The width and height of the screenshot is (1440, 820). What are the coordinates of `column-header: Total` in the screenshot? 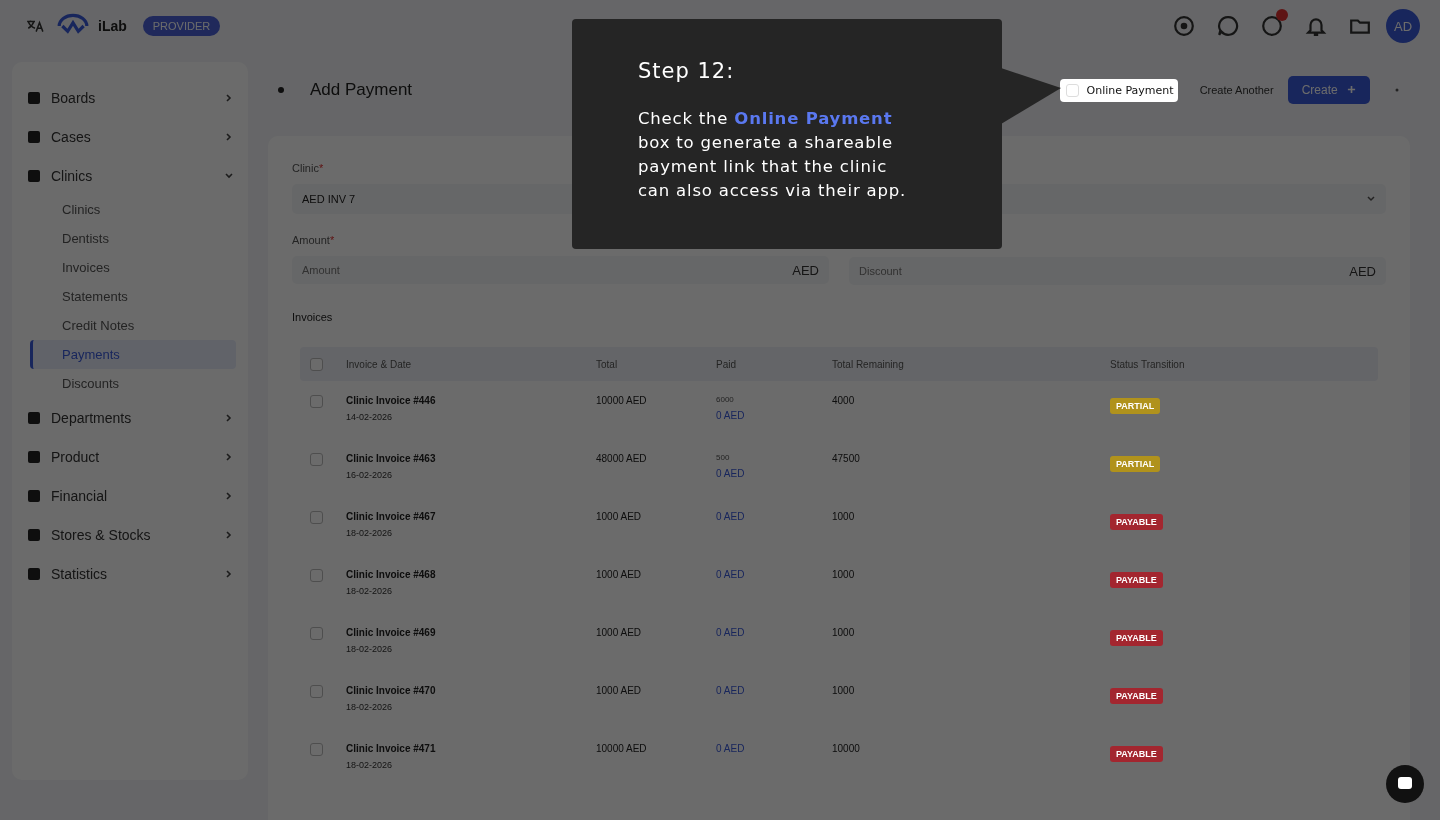 It's located at (607, 364).